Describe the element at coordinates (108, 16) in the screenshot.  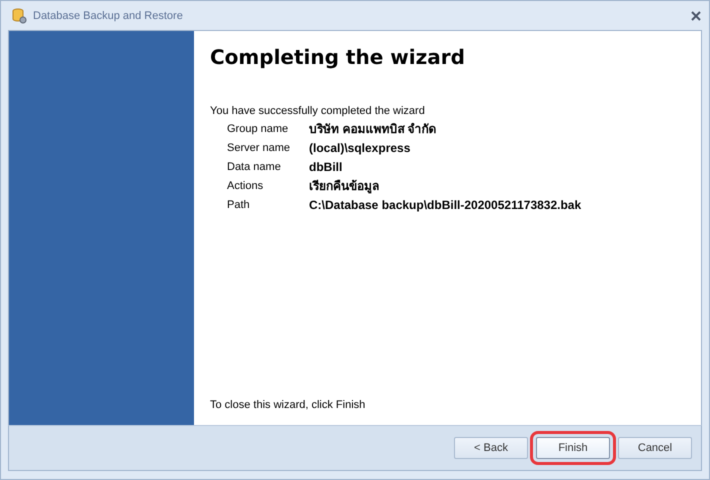
I see `window-title: Database Backup and Restore` at that location.